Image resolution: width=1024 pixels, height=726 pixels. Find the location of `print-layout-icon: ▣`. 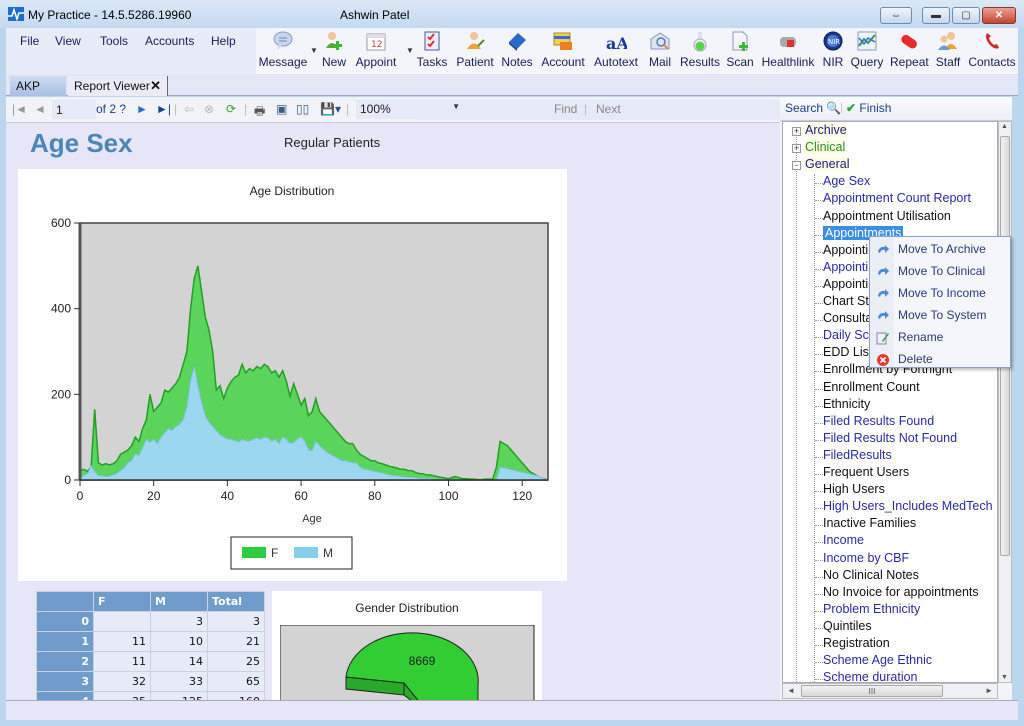

print-layout-icon: ▣ is located at coordinates (281, 109).